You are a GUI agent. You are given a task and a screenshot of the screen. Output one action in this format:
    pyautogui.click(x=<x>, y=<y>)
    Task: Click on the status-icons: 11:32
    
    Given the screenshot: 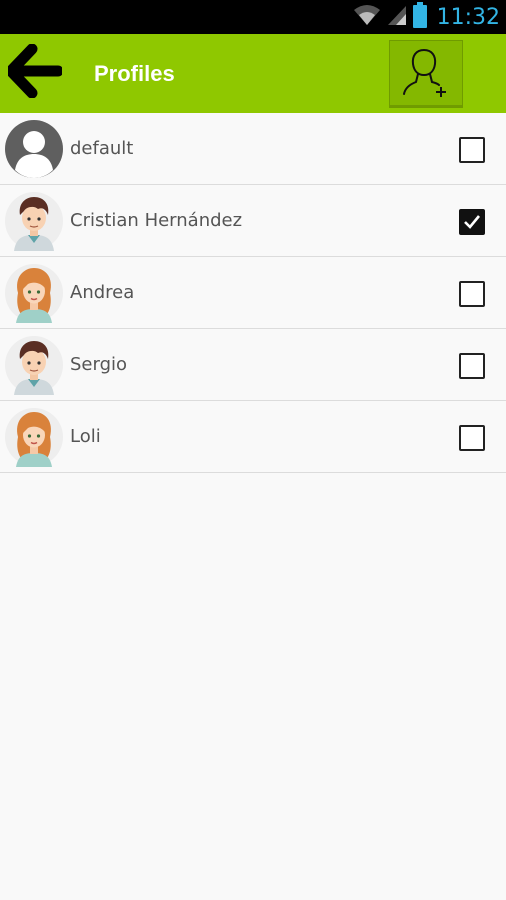 What is the action you would take?
    pyautogui.click(x=426, y=17)
    